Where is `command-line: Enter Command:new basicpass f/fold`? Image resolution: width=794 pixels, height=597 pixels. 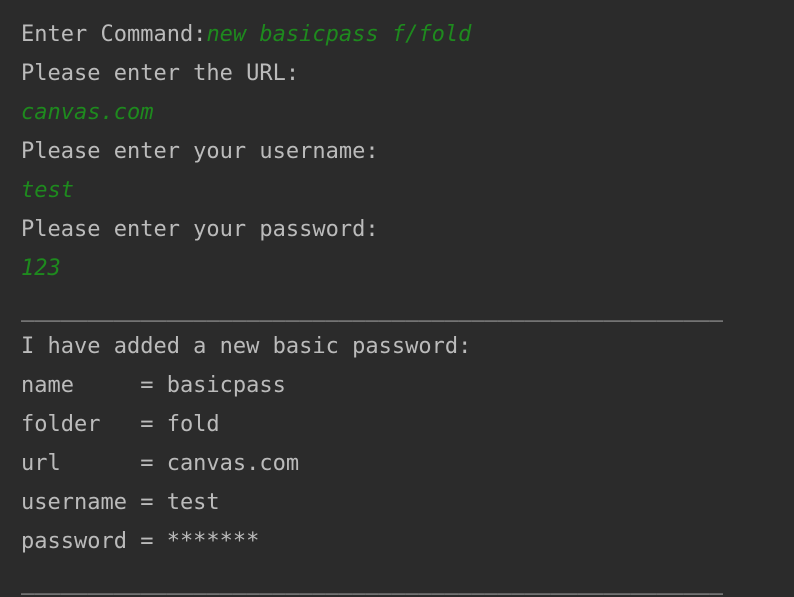 command-line: Enter Command:new basicpass f/fold is located at coordinates (246, 34).